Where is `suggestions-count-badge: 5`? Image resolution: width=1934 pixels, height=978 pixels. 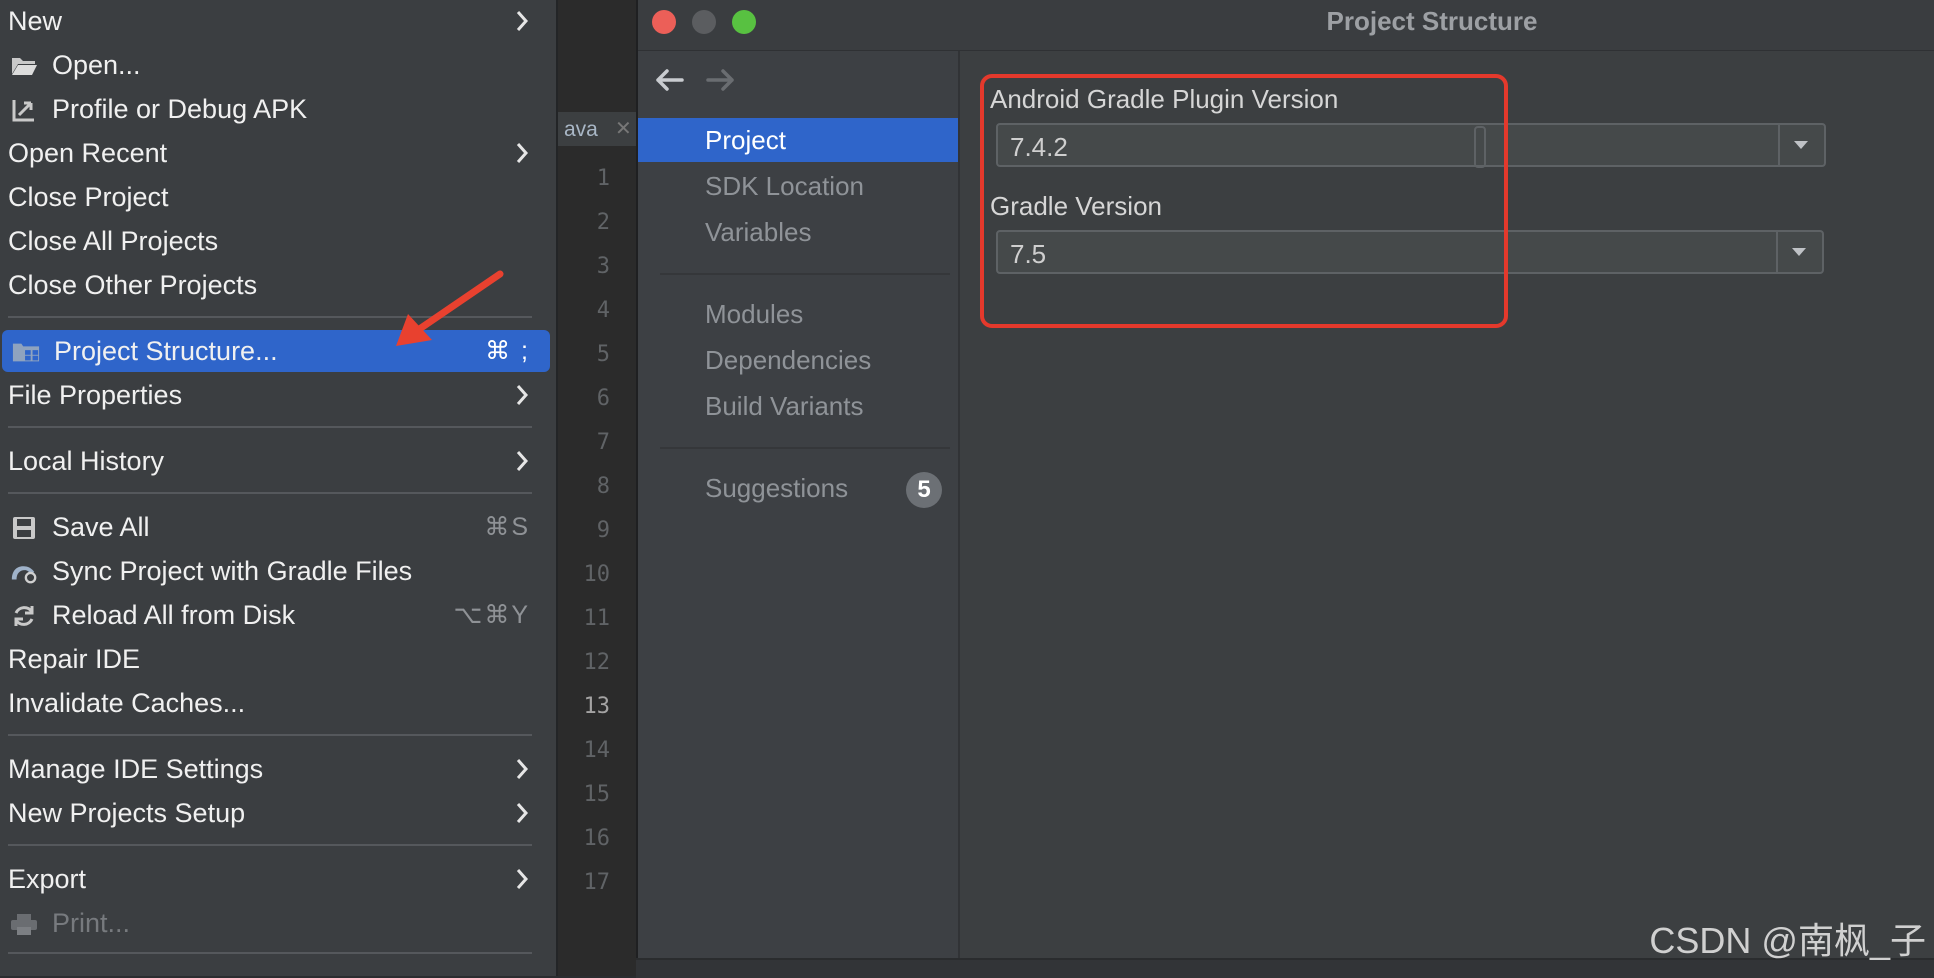
suggestions-count-badge: 5 is located at coordinates (924, 490).